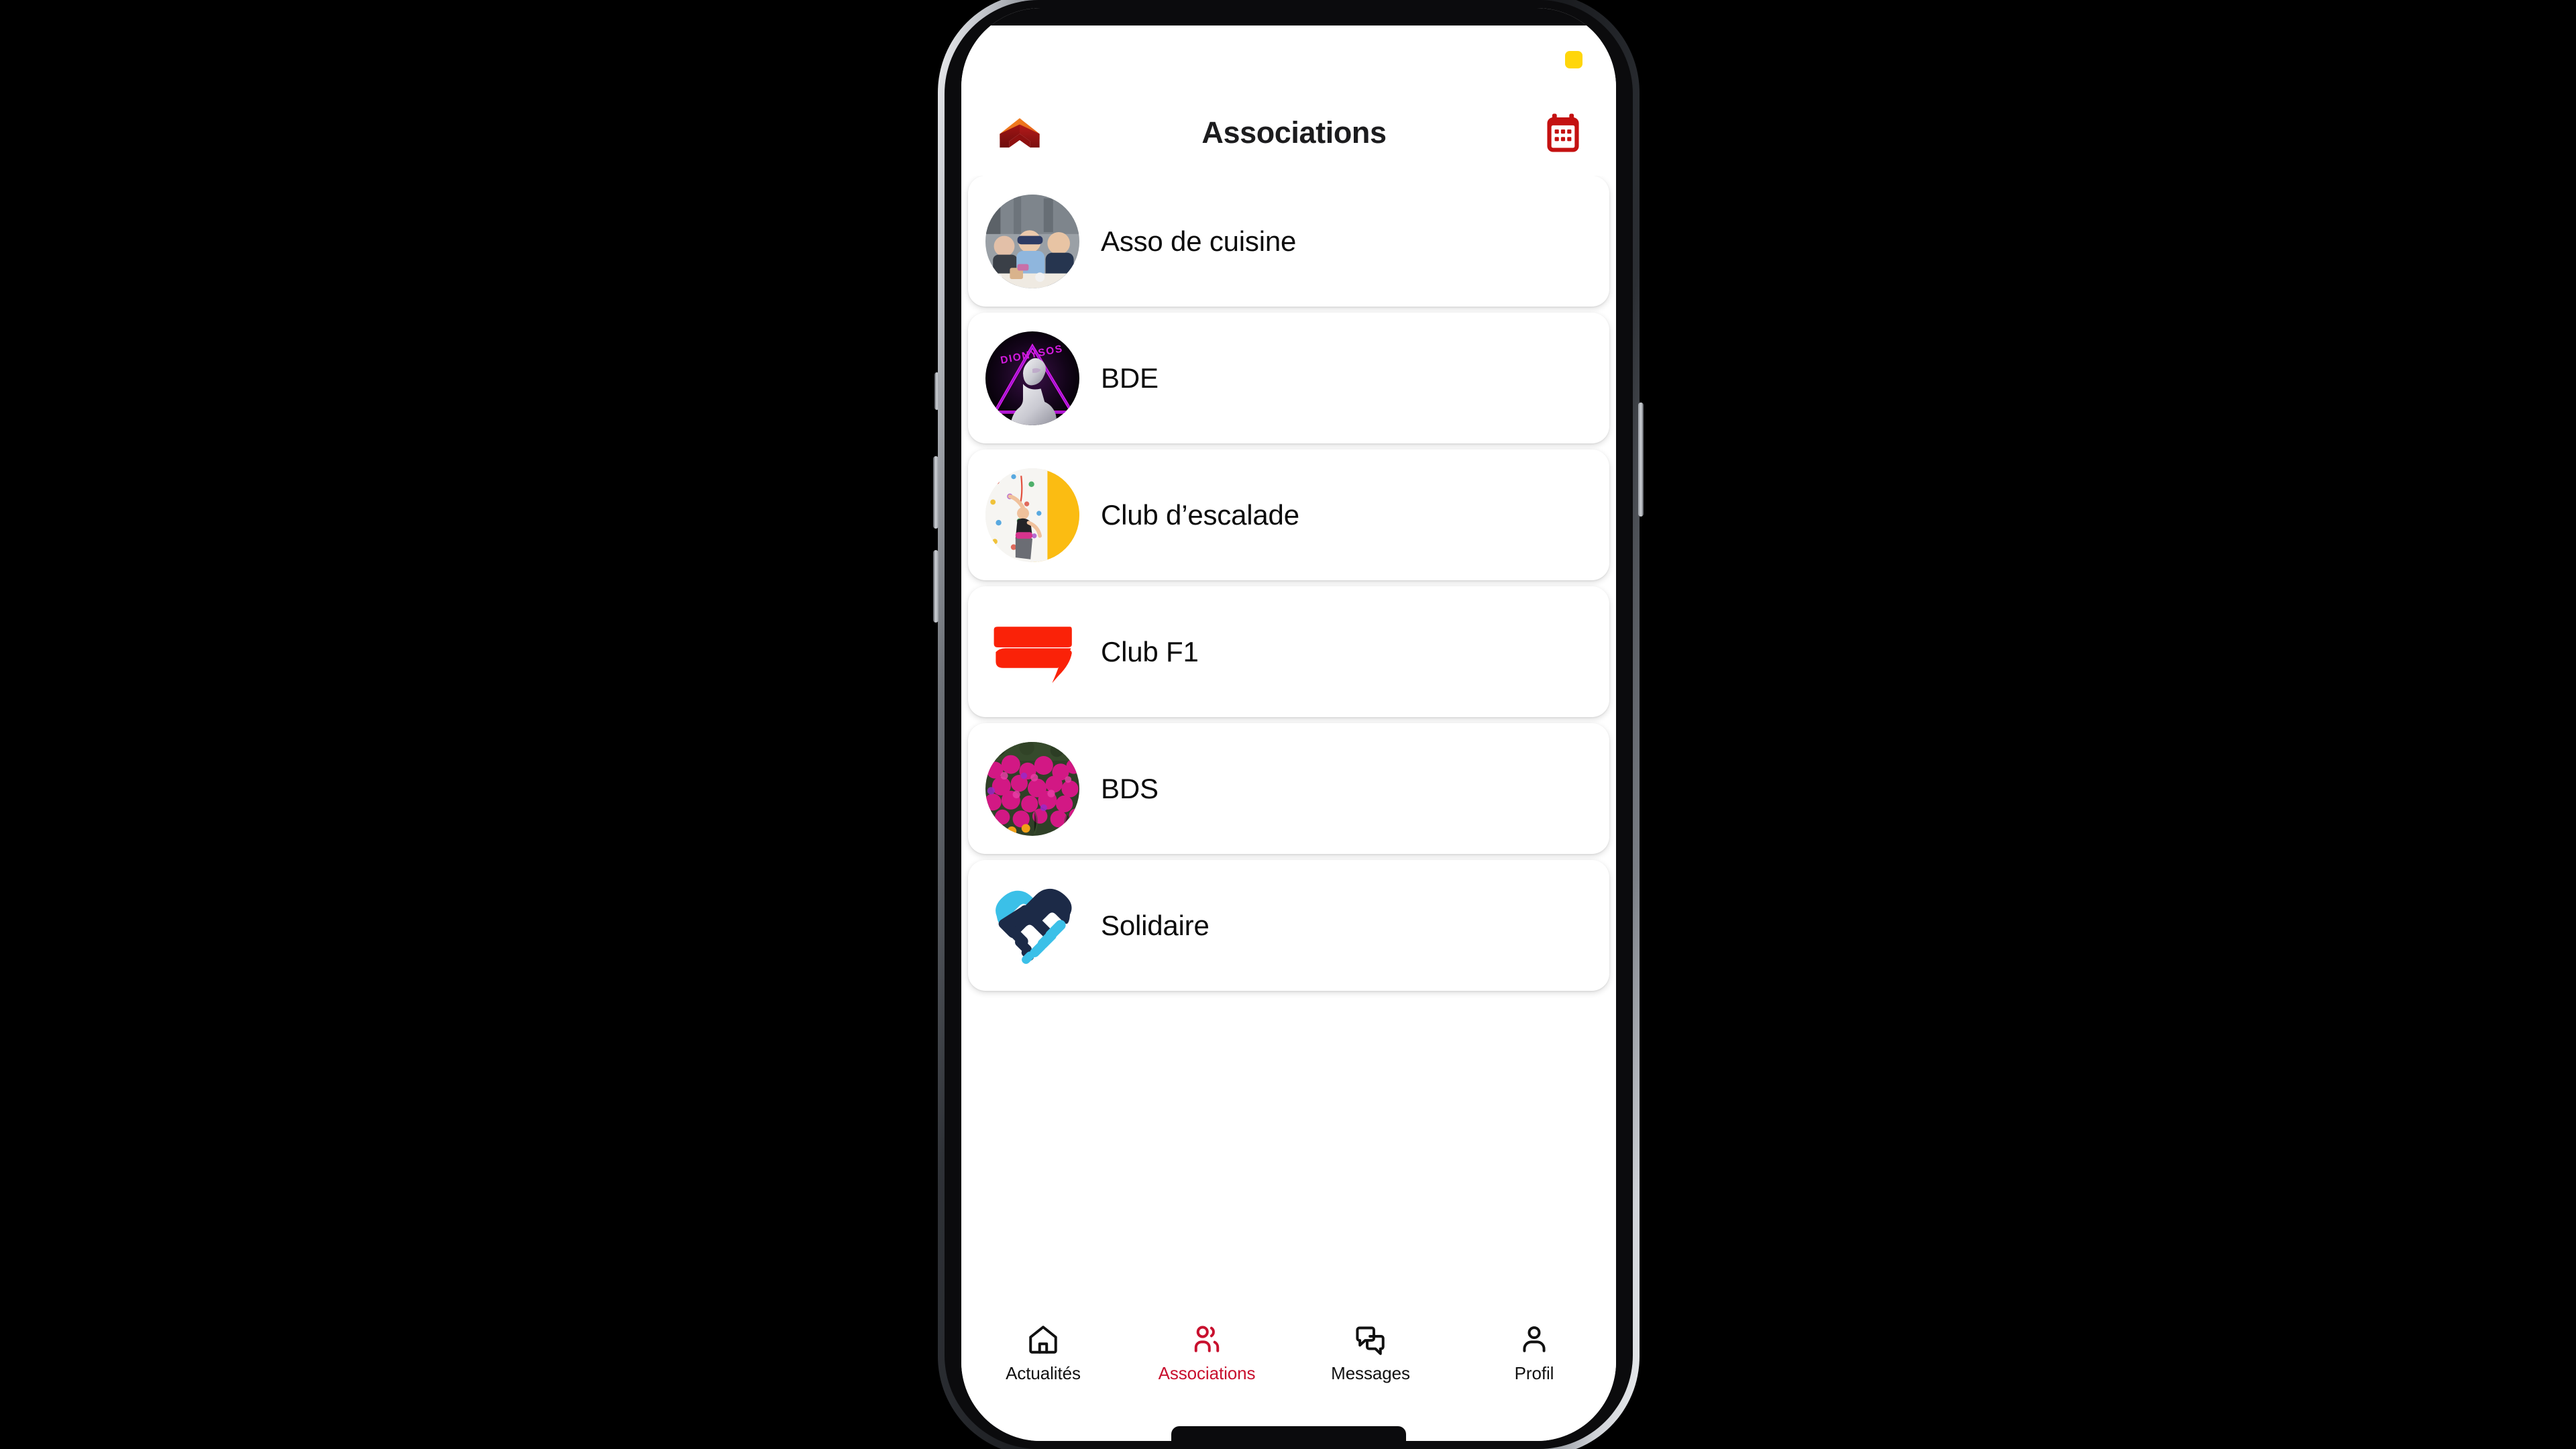 This screenshot has width=2576, height=1449. What do you see at coordinates (1288, 651) in the screenshot?
I see `list-item: Club F1` at bounding box center [1288, 651].